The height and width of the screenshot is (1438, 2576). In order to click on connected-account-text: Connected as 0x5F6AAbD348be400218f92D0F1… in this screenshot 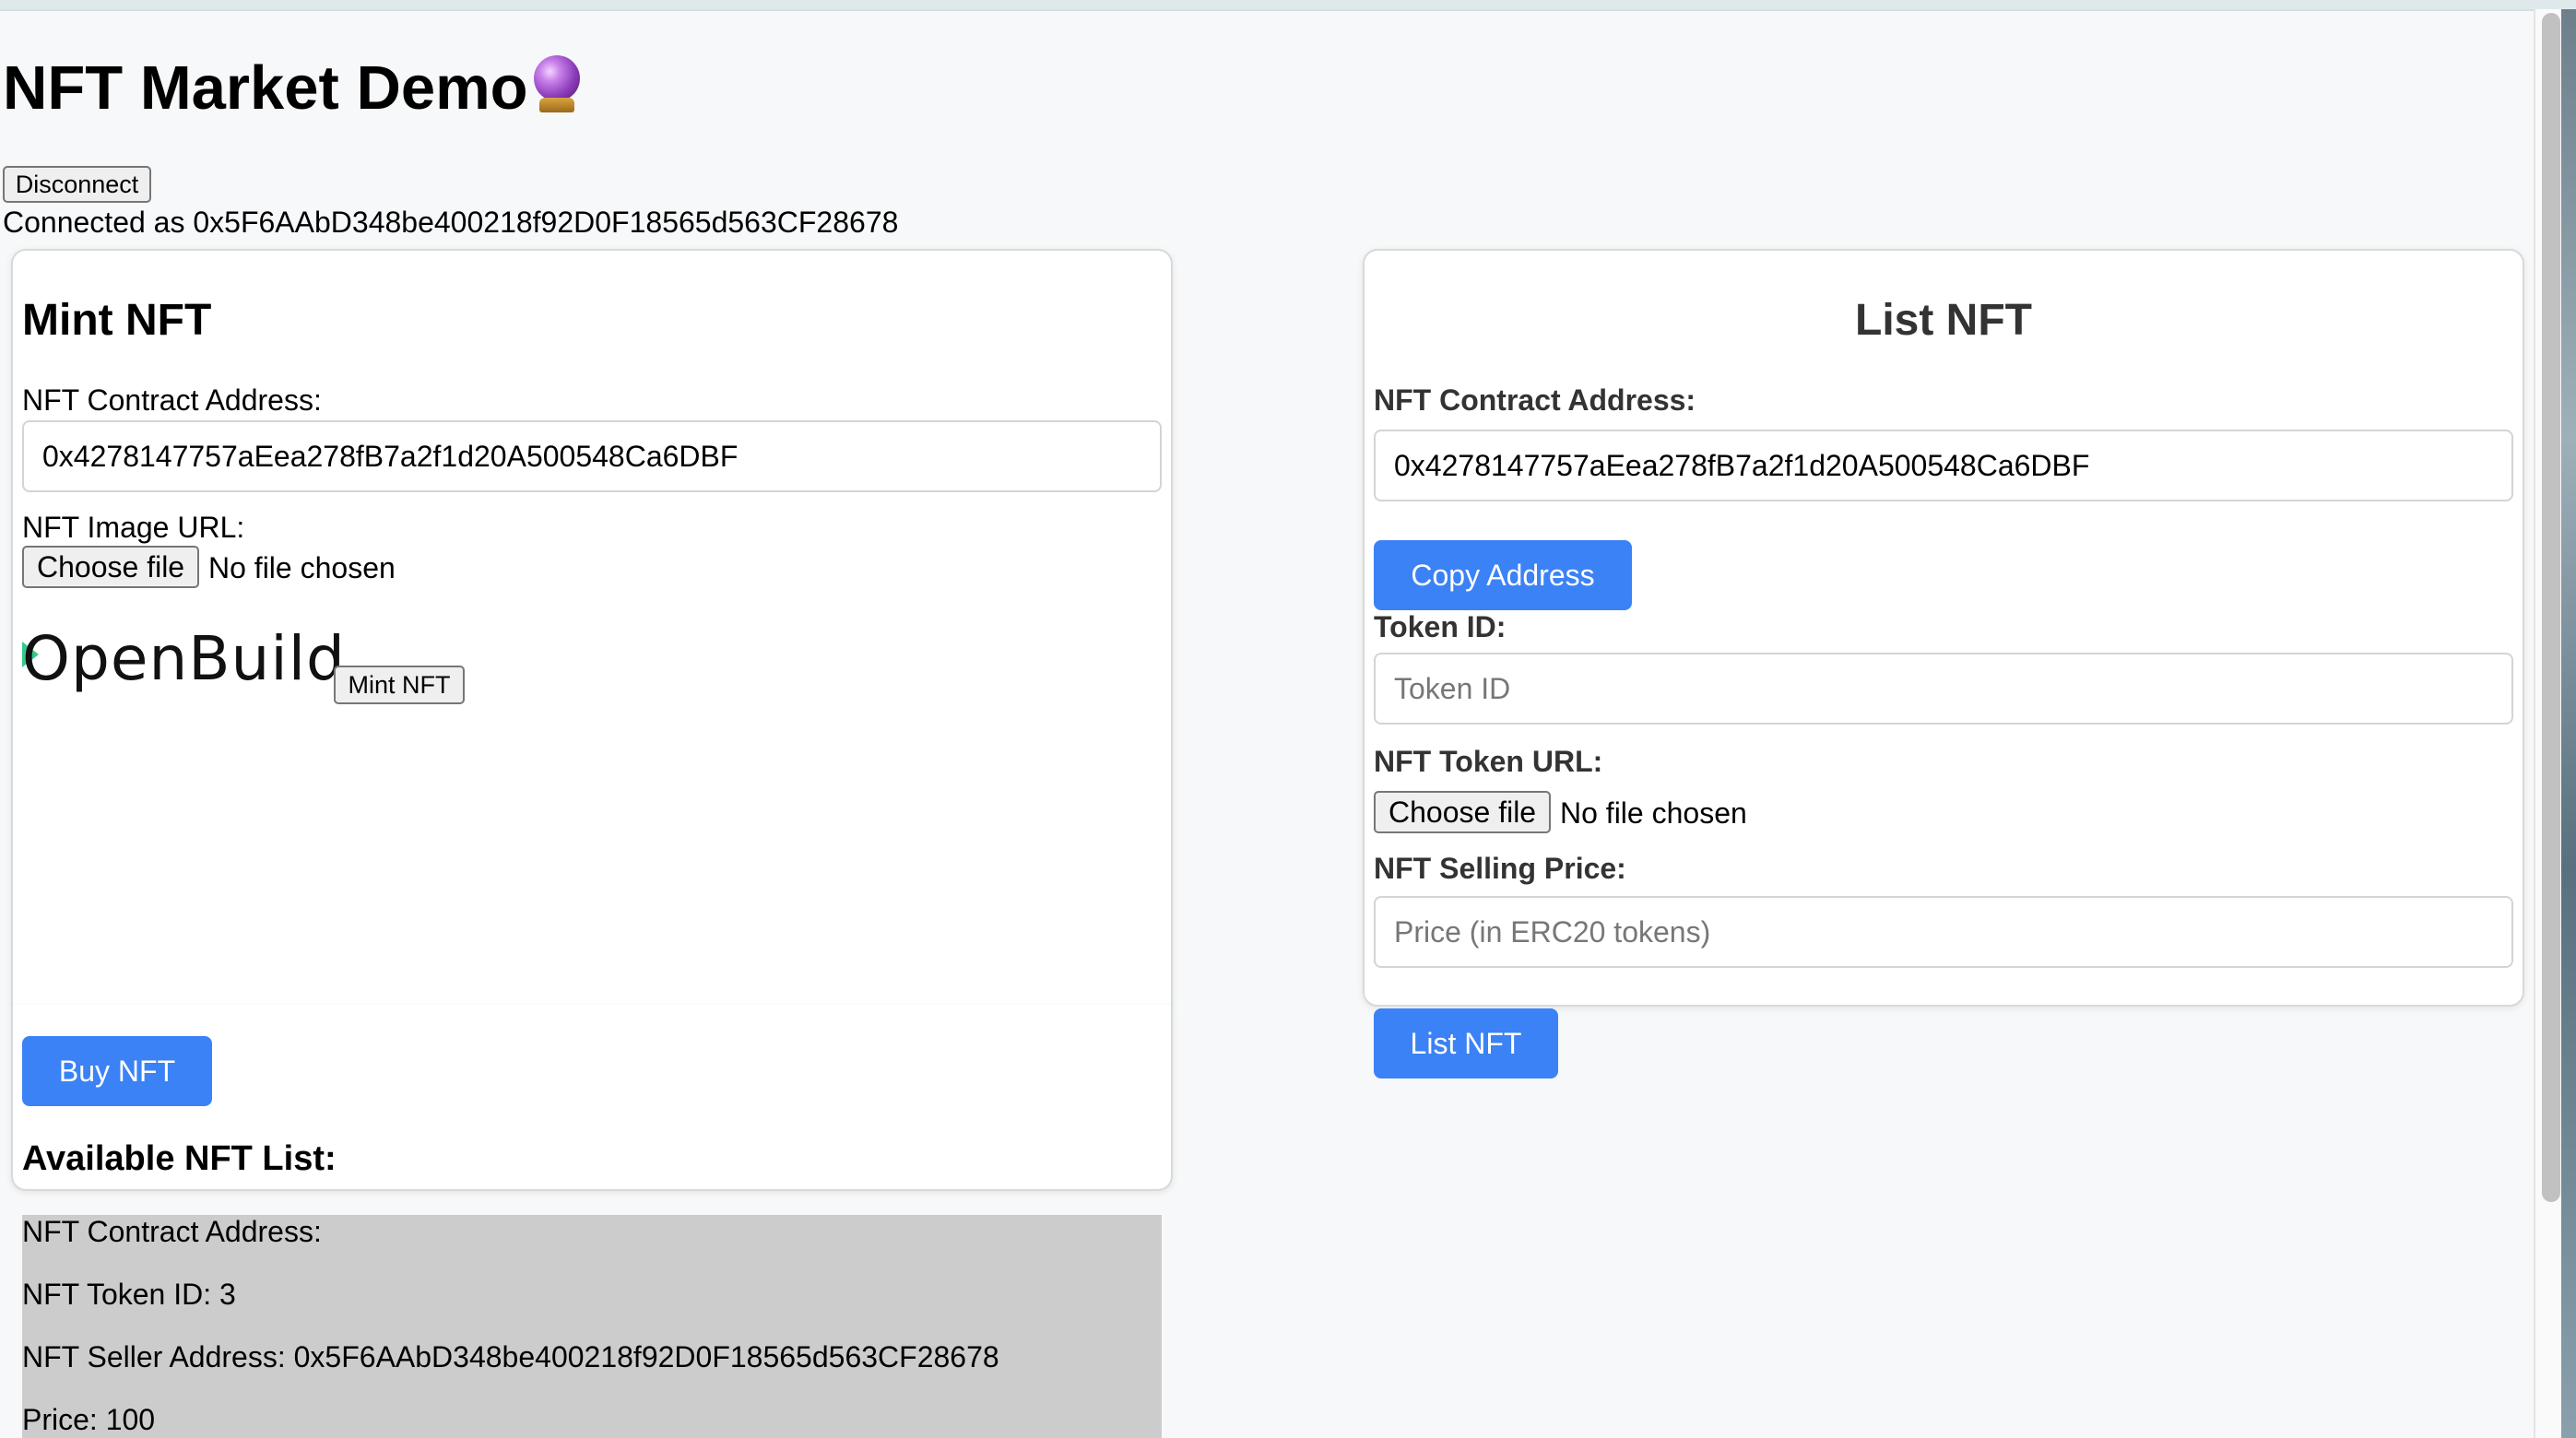, I will do `click(451, 222)`.